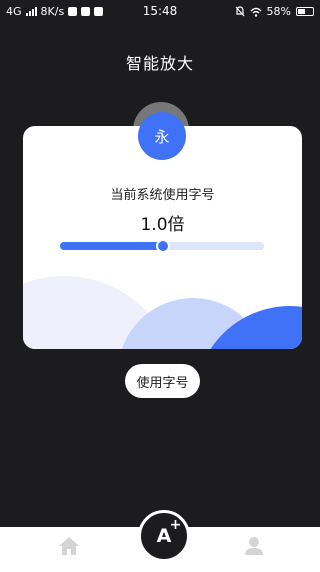  I want to click on home-icon, so click(69, 546).